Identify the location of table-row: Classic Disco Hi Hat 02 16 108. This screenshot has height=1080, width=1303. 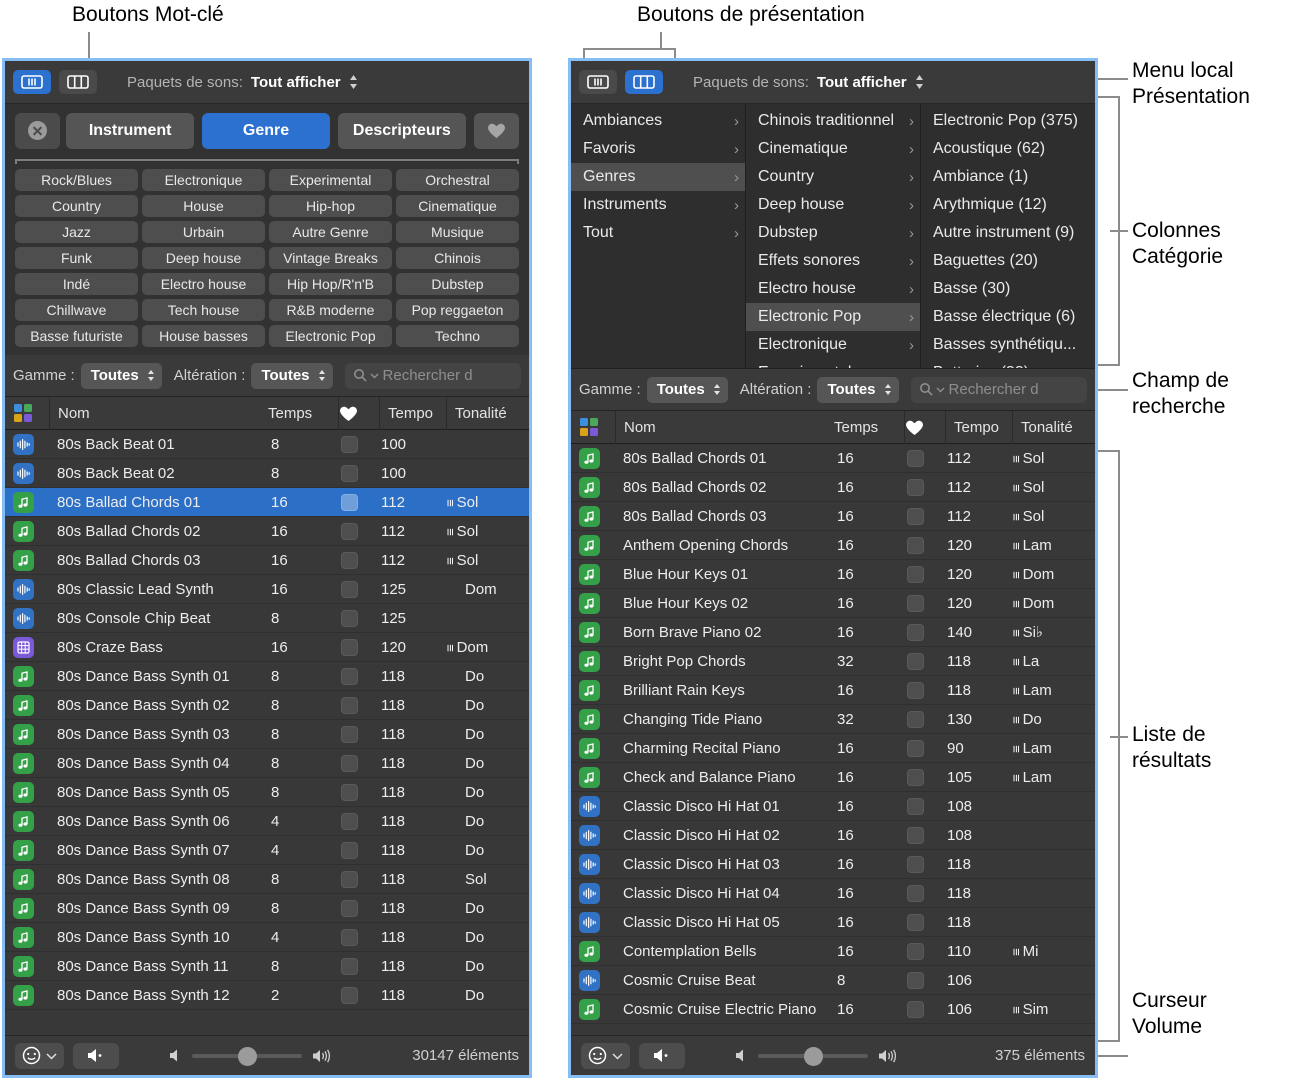
(833, 835).